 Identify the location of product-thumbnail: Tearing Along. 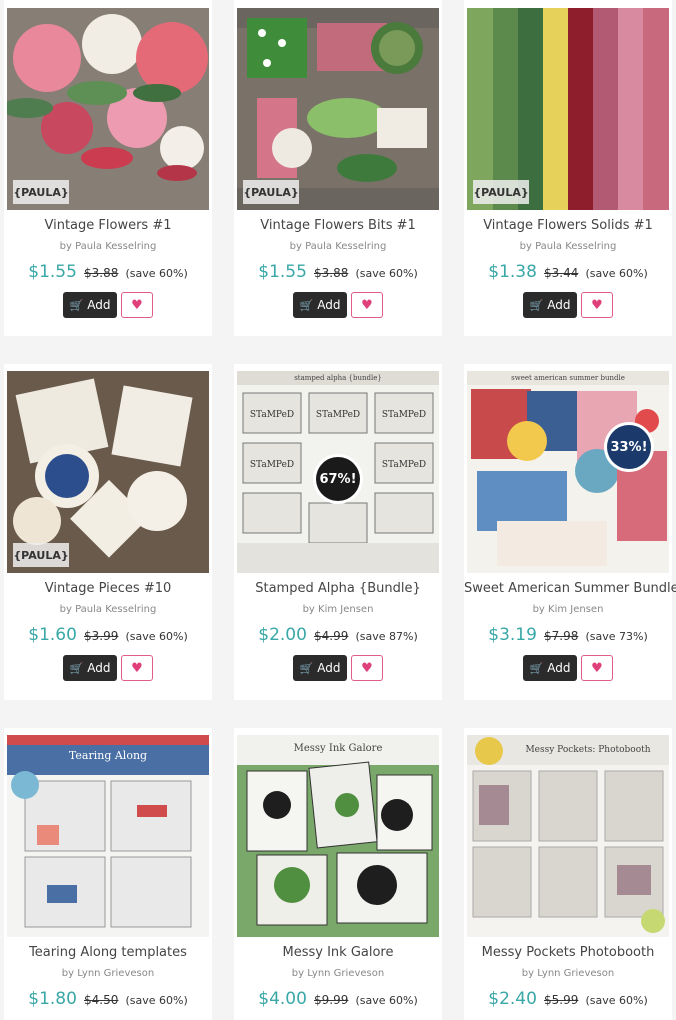
(108, 836).